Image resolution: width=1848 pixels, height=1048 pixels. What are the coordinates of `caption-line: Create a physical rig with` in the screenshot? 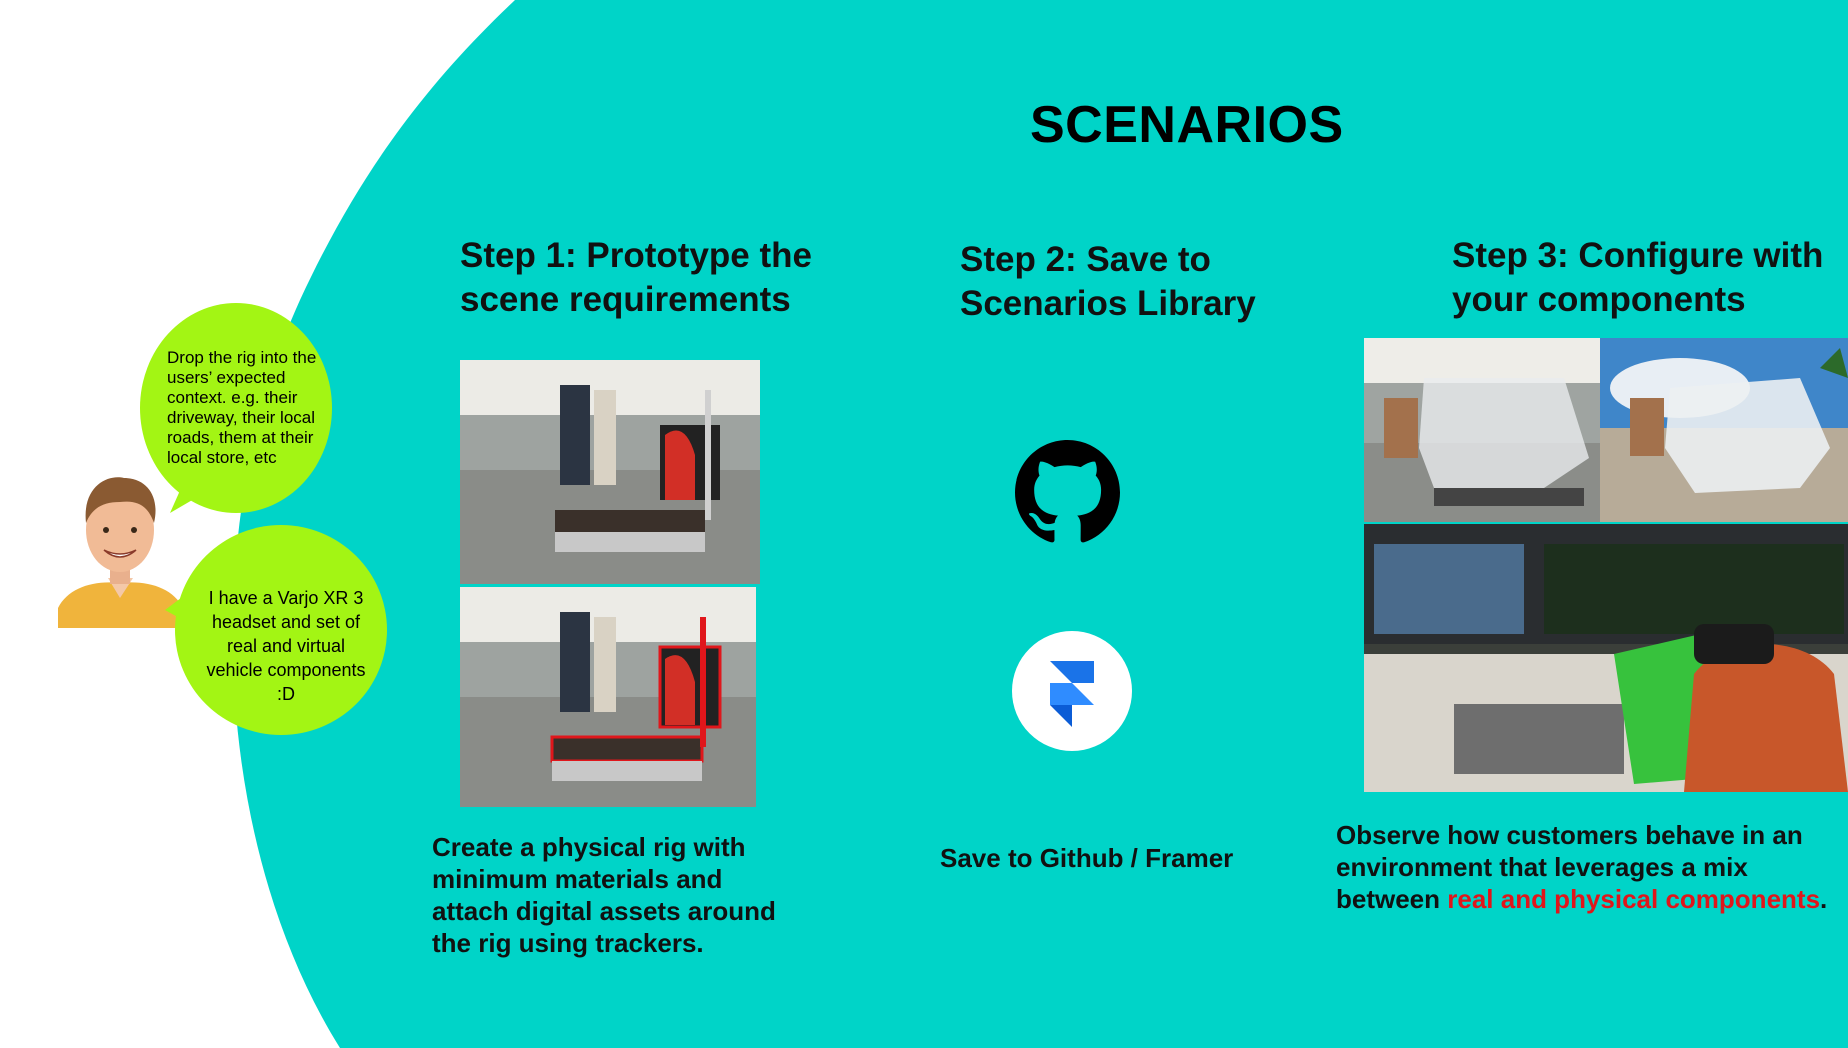 It's located at (589, 847).